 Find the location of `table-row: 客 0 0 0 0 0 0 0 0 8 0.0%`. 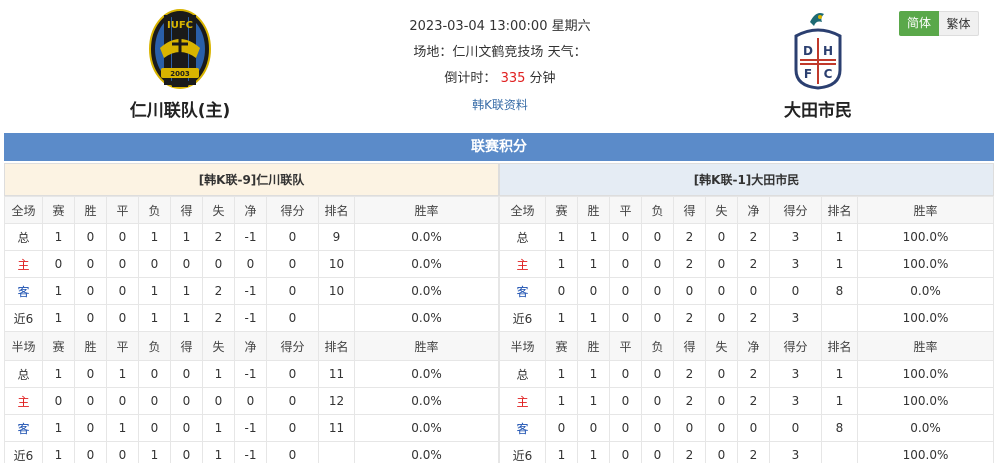

table-row: 客 0 0 0 0 0 0 0 0 8 0.0% is located at coordinates (746, 428).